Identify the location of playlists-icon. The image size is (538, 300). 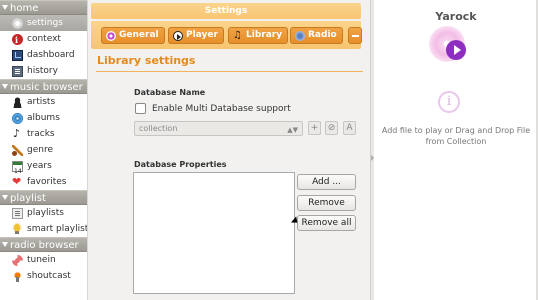
(17, 213).